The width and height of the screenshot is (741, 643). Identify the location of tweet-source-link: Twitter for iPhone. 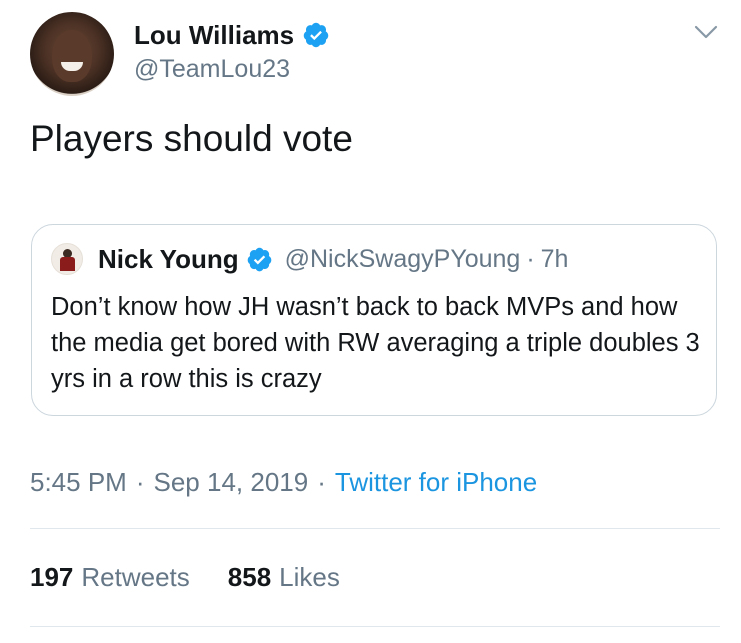
(436, 482).